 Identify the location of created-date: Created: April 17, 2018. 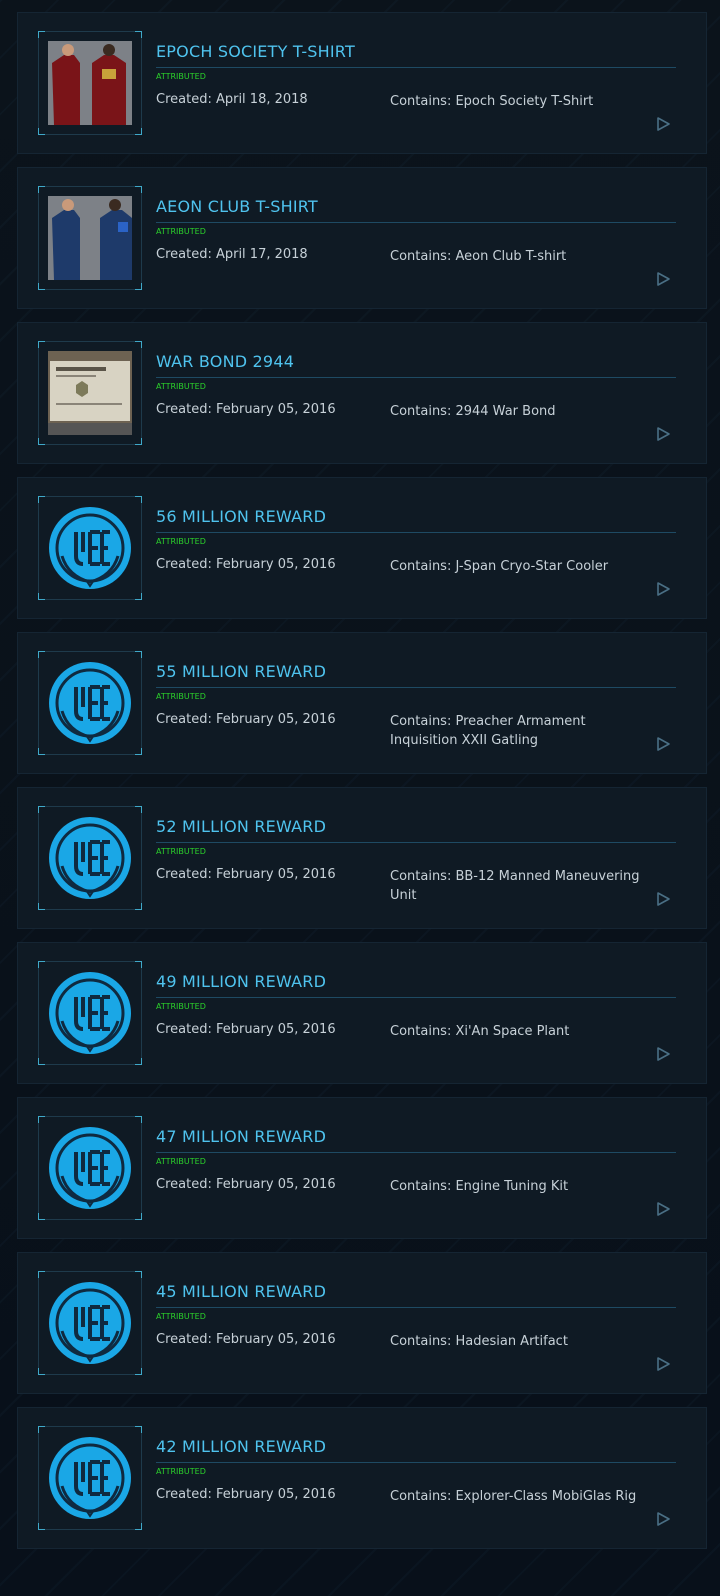
(232, 254).